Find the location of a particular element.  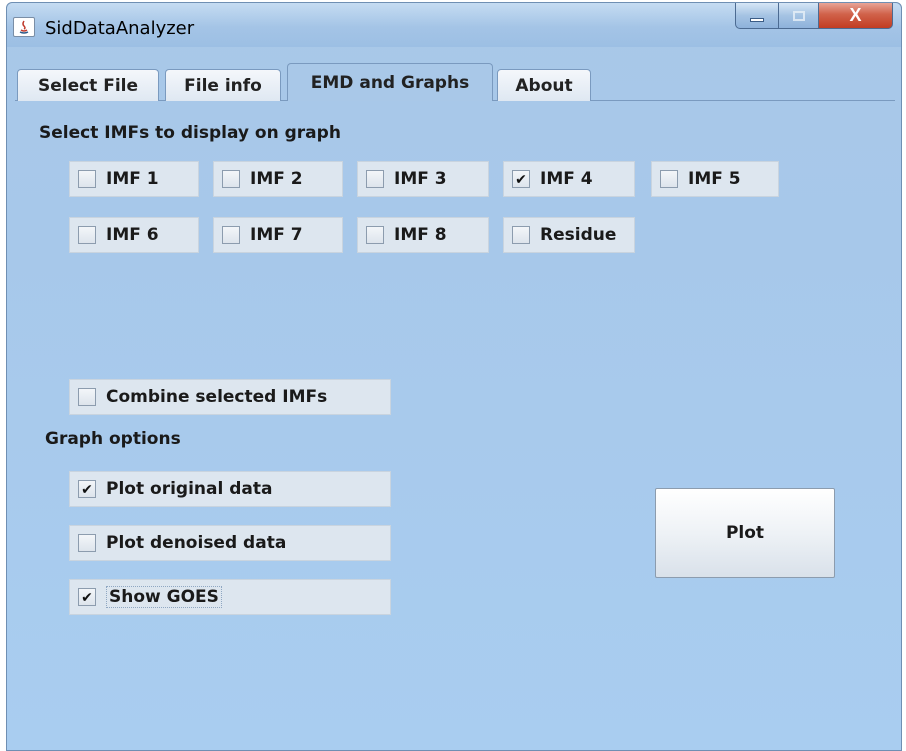

maximize-icon is located at coordinates (798, 15).